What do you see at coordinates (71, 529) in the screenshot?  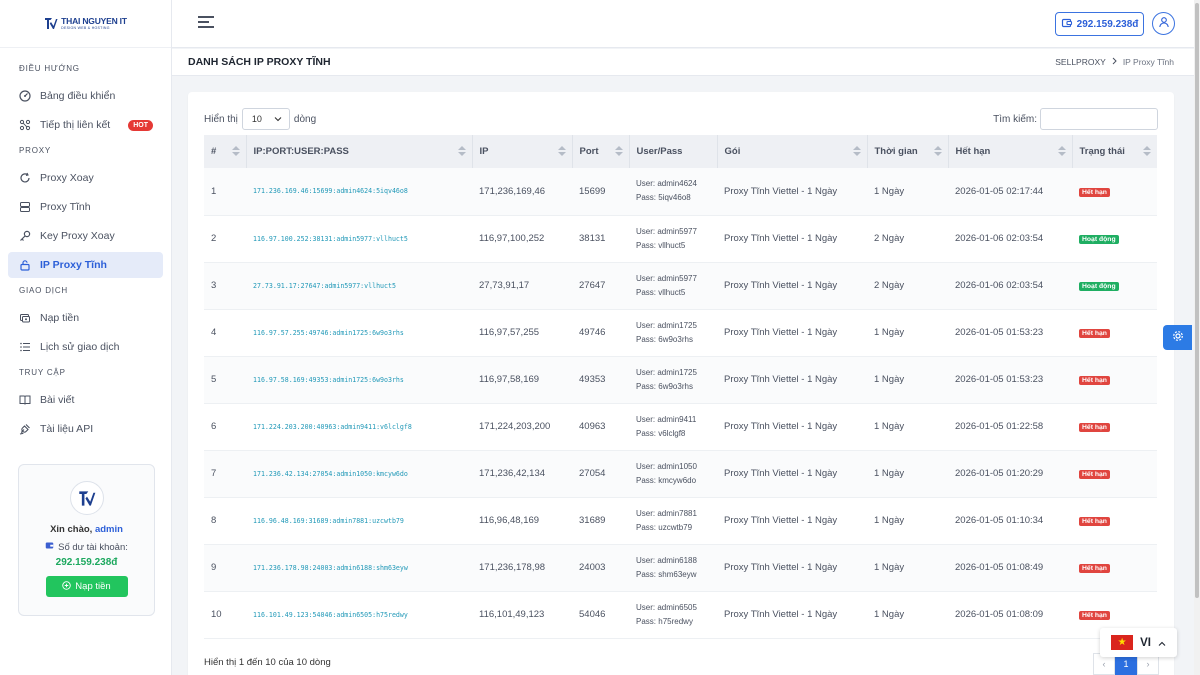 I see `greeting-text: Xin chào,` at bounding box center [71, 529].